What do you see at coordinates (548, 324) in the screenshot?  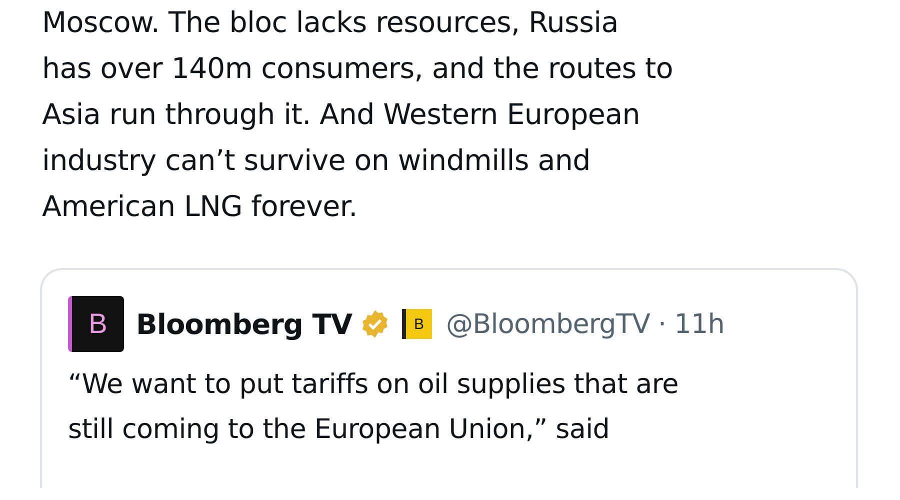 I see `account-handle: @BloombergTV` at bounding box center [548, 324].